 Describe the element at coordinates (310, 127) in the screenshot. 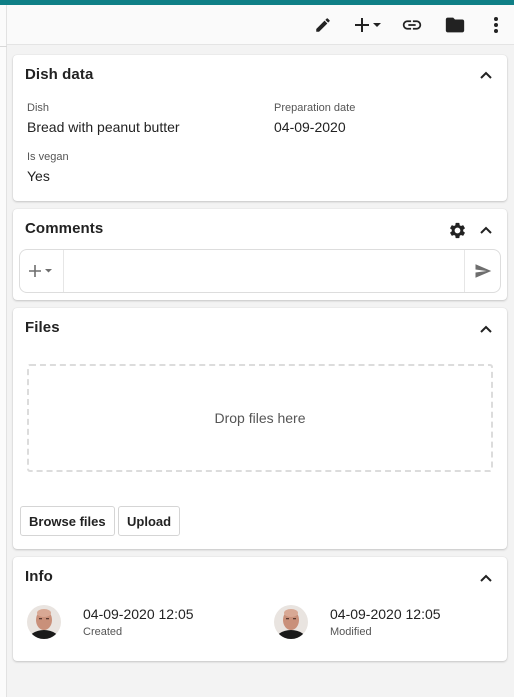

I see `field-value-preparation-date: 04-09-2020` at that location.